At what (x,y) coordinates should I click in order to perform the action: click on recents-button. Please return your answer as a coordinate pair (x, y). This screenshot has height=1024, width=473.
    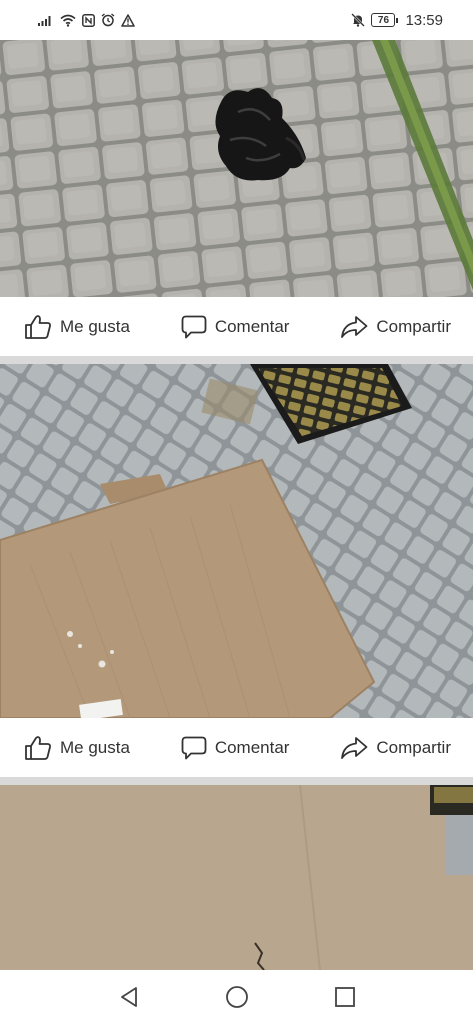
    Looking at the image, I should click on (345, 997).